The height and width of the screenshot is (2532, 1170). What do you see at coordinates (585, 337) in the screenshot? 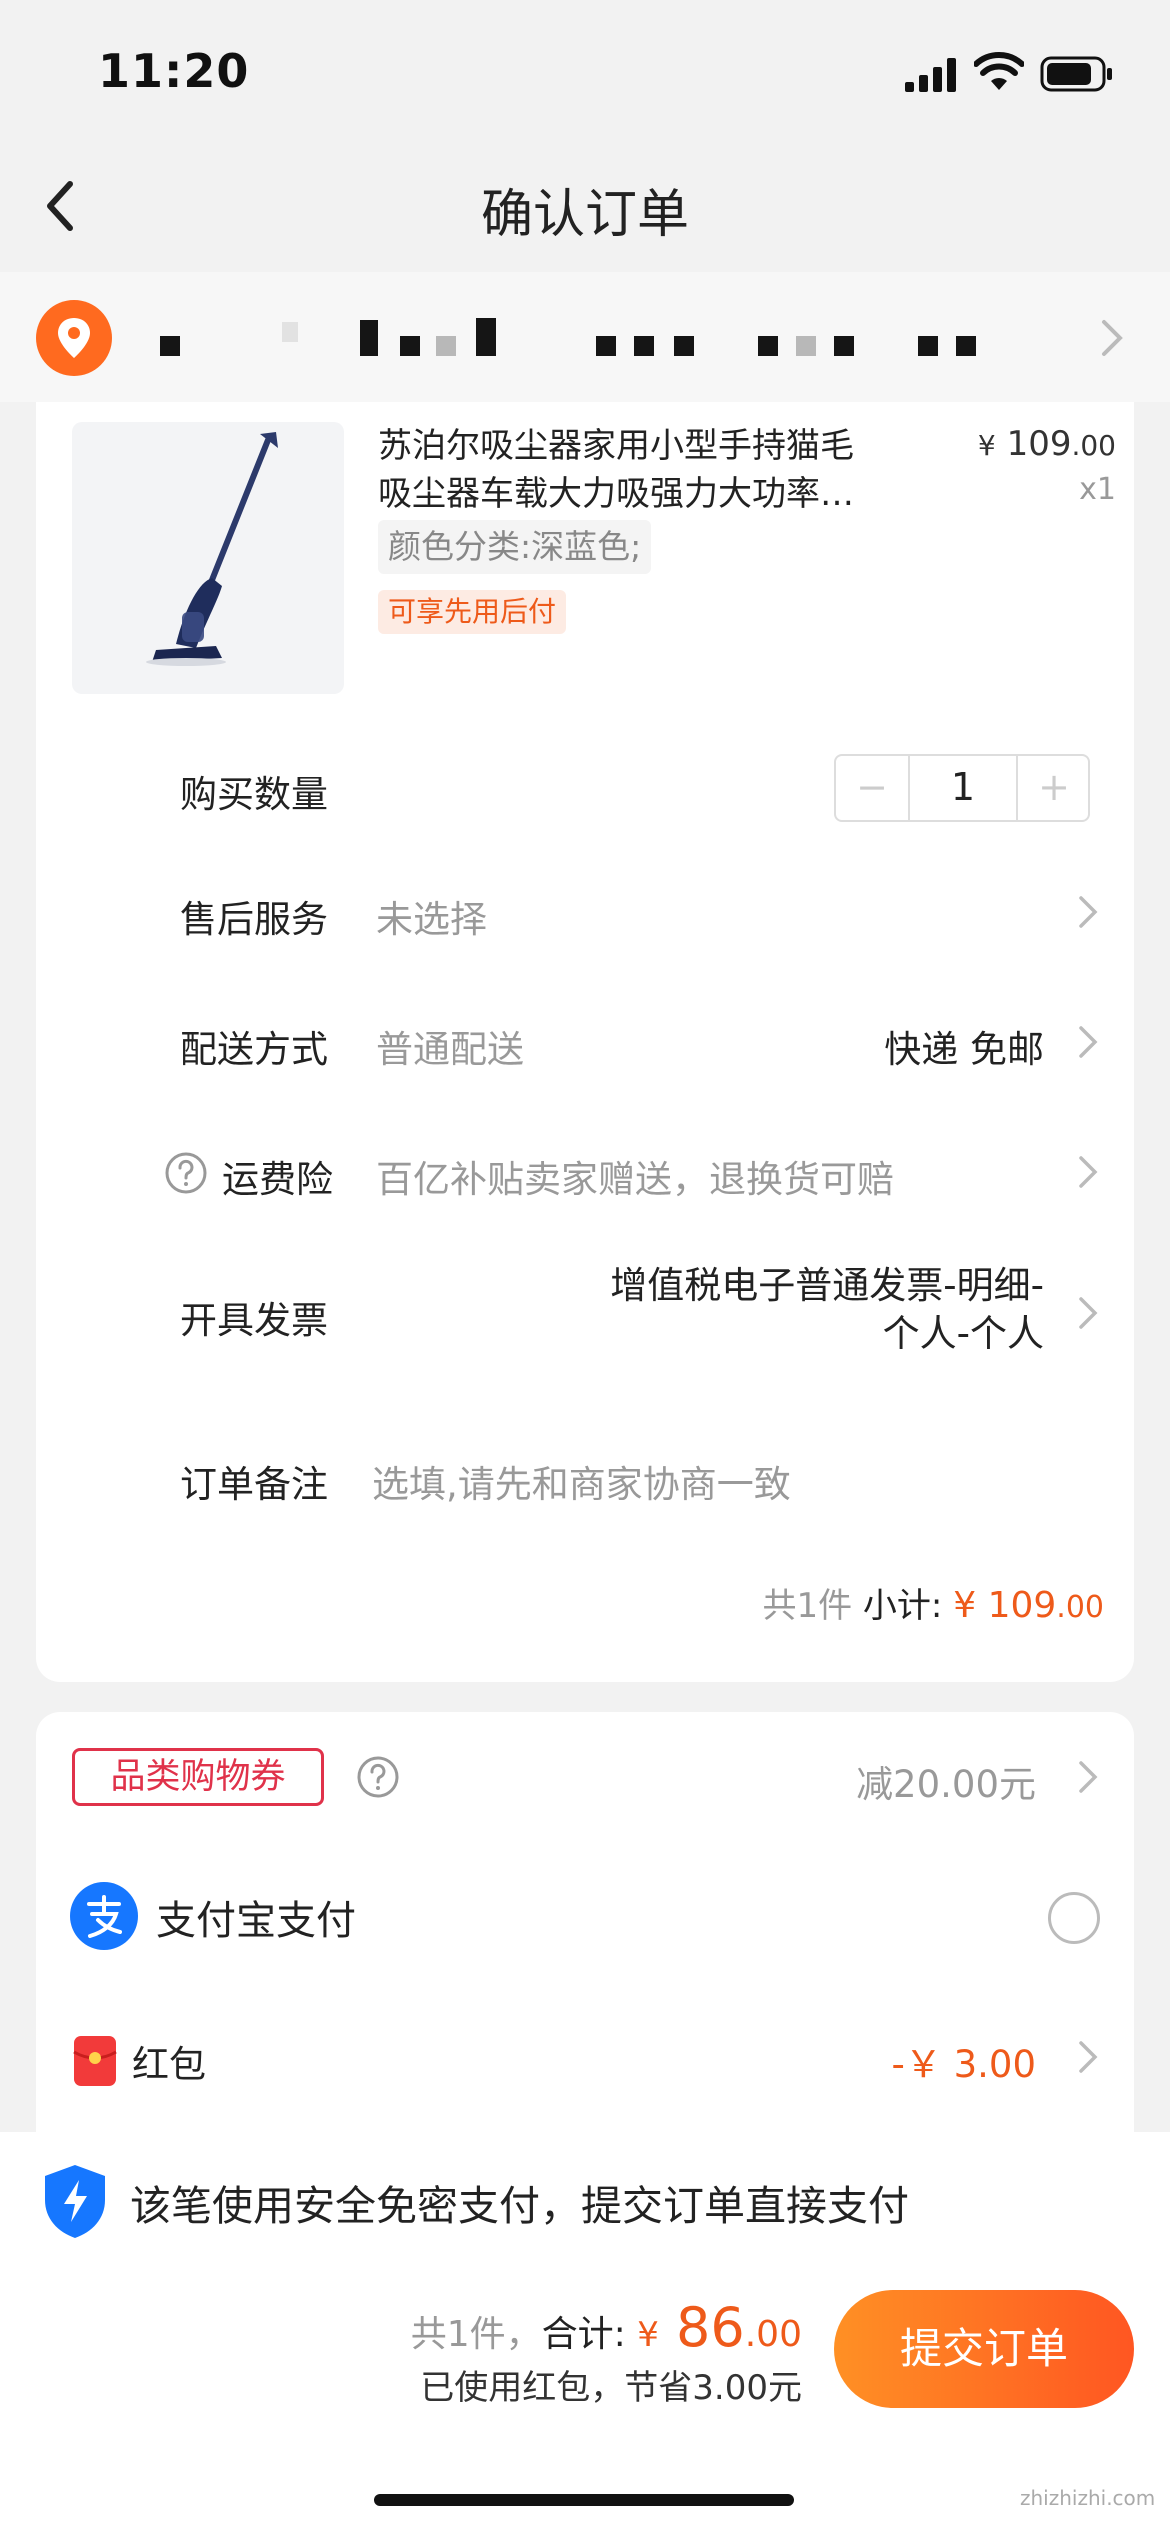
I see `address-bar` at bounding box center [585, 337].